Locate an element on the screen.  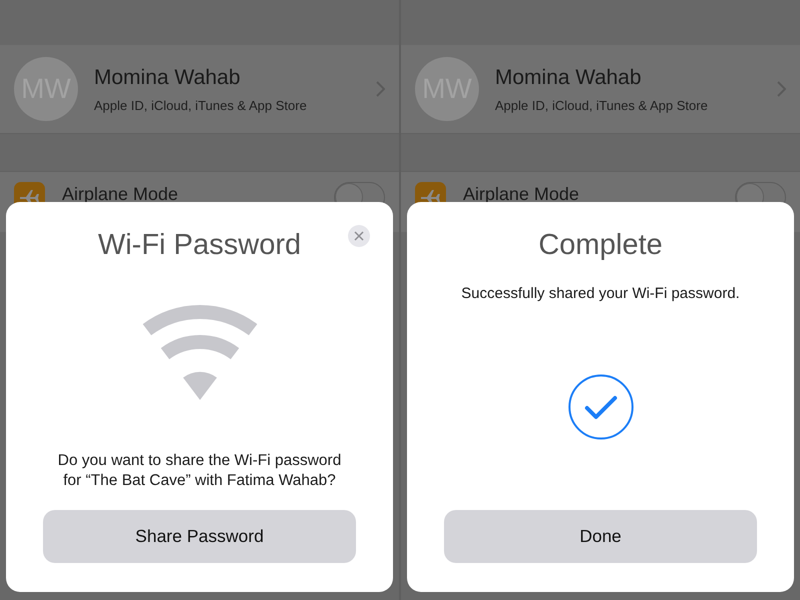
dialog-title: Complete is located at coordinates (600, 245).